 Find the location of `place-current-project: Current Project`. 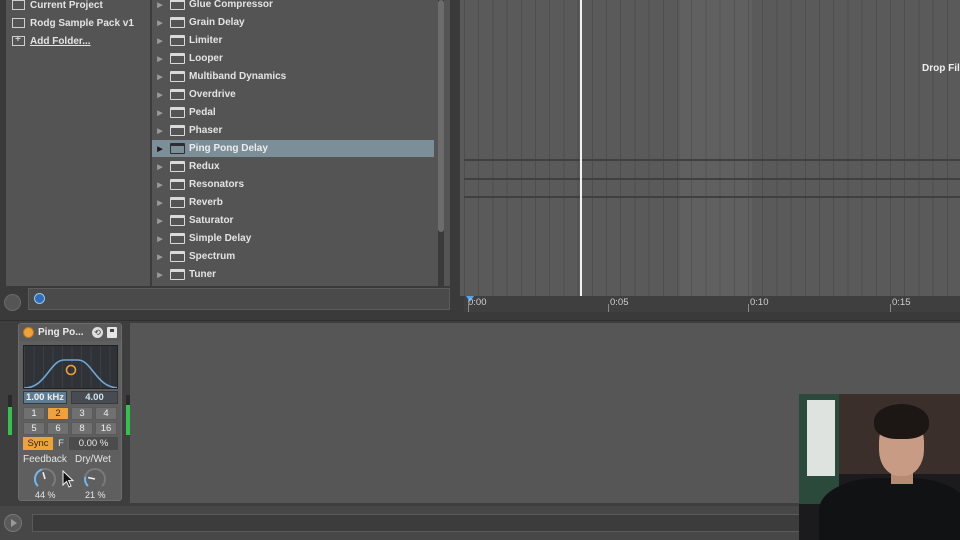

place-current-project: Current Project is located at coordinates (57, 6).